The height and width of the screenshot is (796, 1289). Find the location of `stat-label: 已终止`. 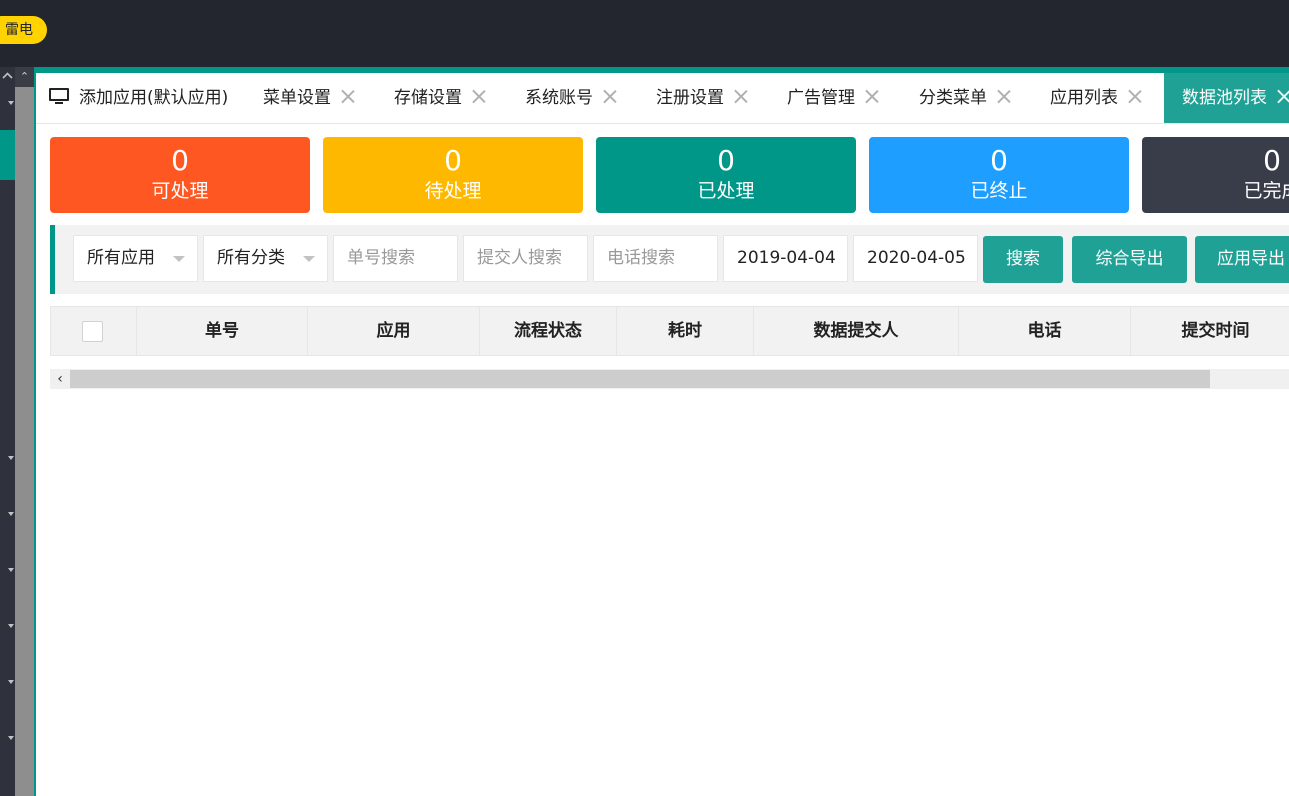

stat-label: 已终止 is located at coordinates (999, 191).